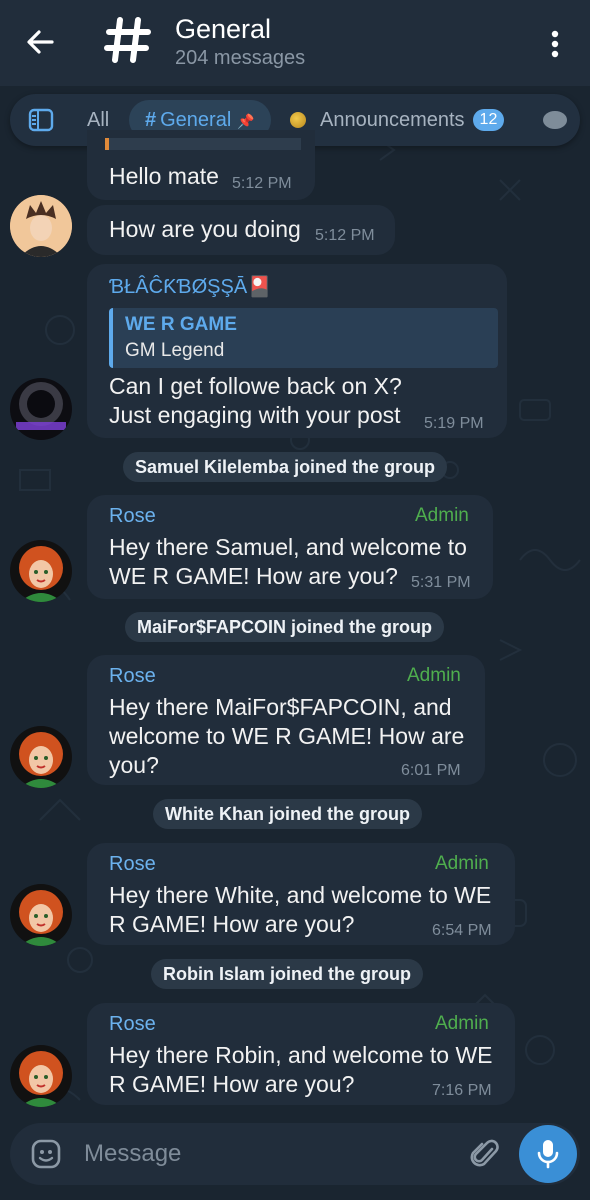 Image resolution: width=590 pixels, height=1200 pixels. I want to click on service-message: Samuel Kilelemba joined the group, so click(285, 467).